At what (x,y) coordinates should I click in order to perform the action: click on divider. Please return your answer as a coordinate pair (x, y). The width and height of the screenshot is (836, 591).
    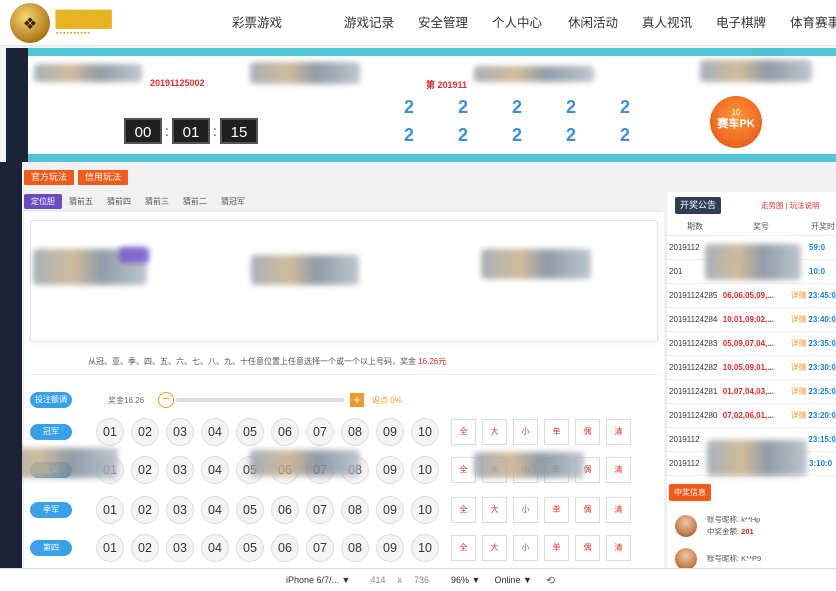
    Looking at the image, I should click on (344, 374).